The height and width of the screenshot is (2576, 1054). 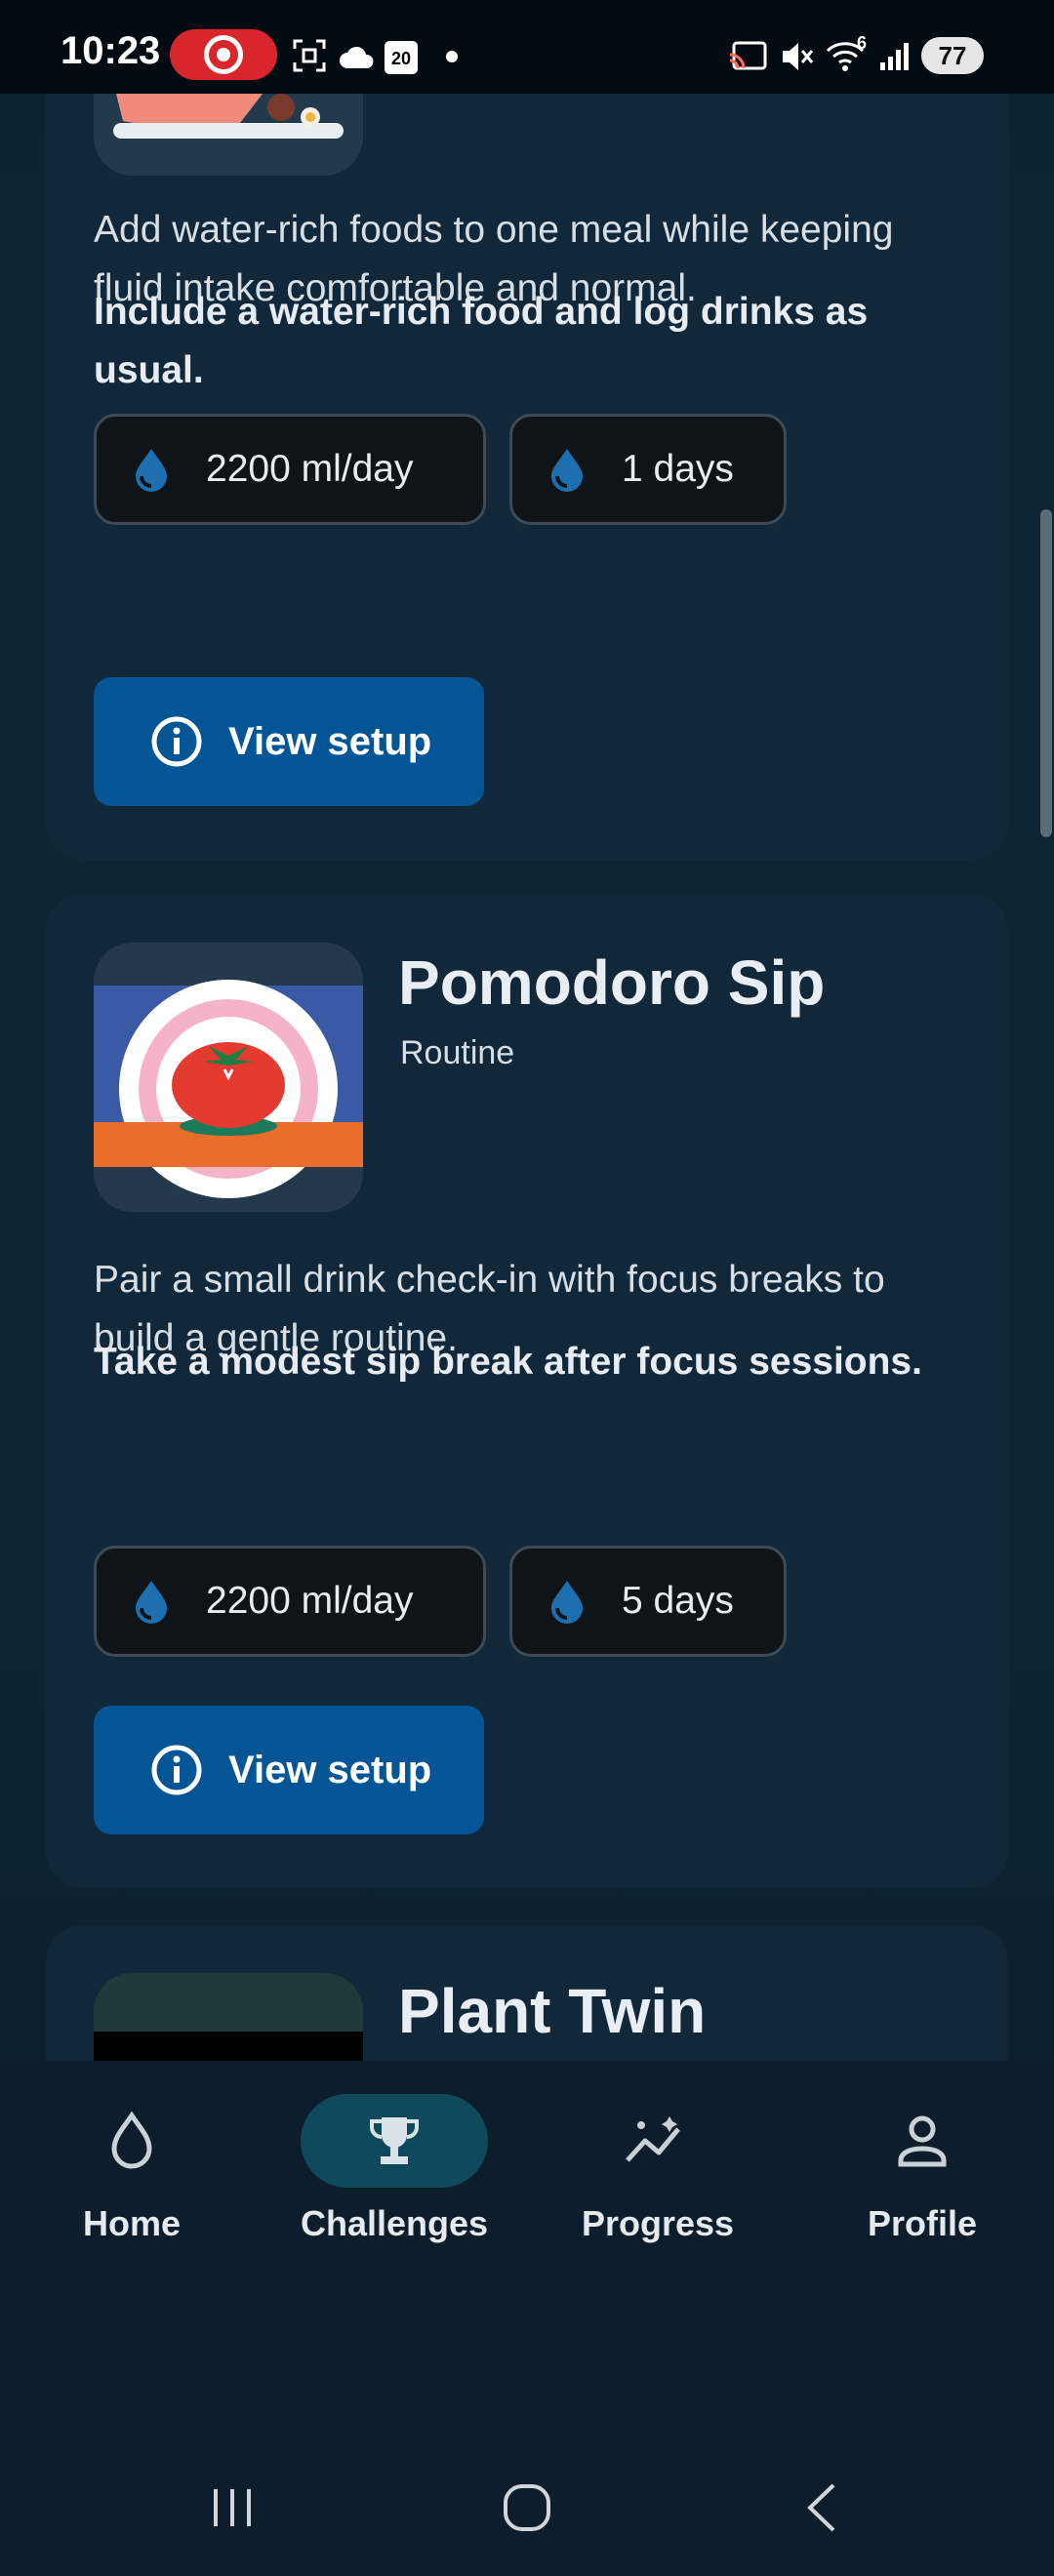 What do you see at coordinates (111, 50) in the screenshot?
I see `status-time: 10:23` at bounding box center [111, 50].